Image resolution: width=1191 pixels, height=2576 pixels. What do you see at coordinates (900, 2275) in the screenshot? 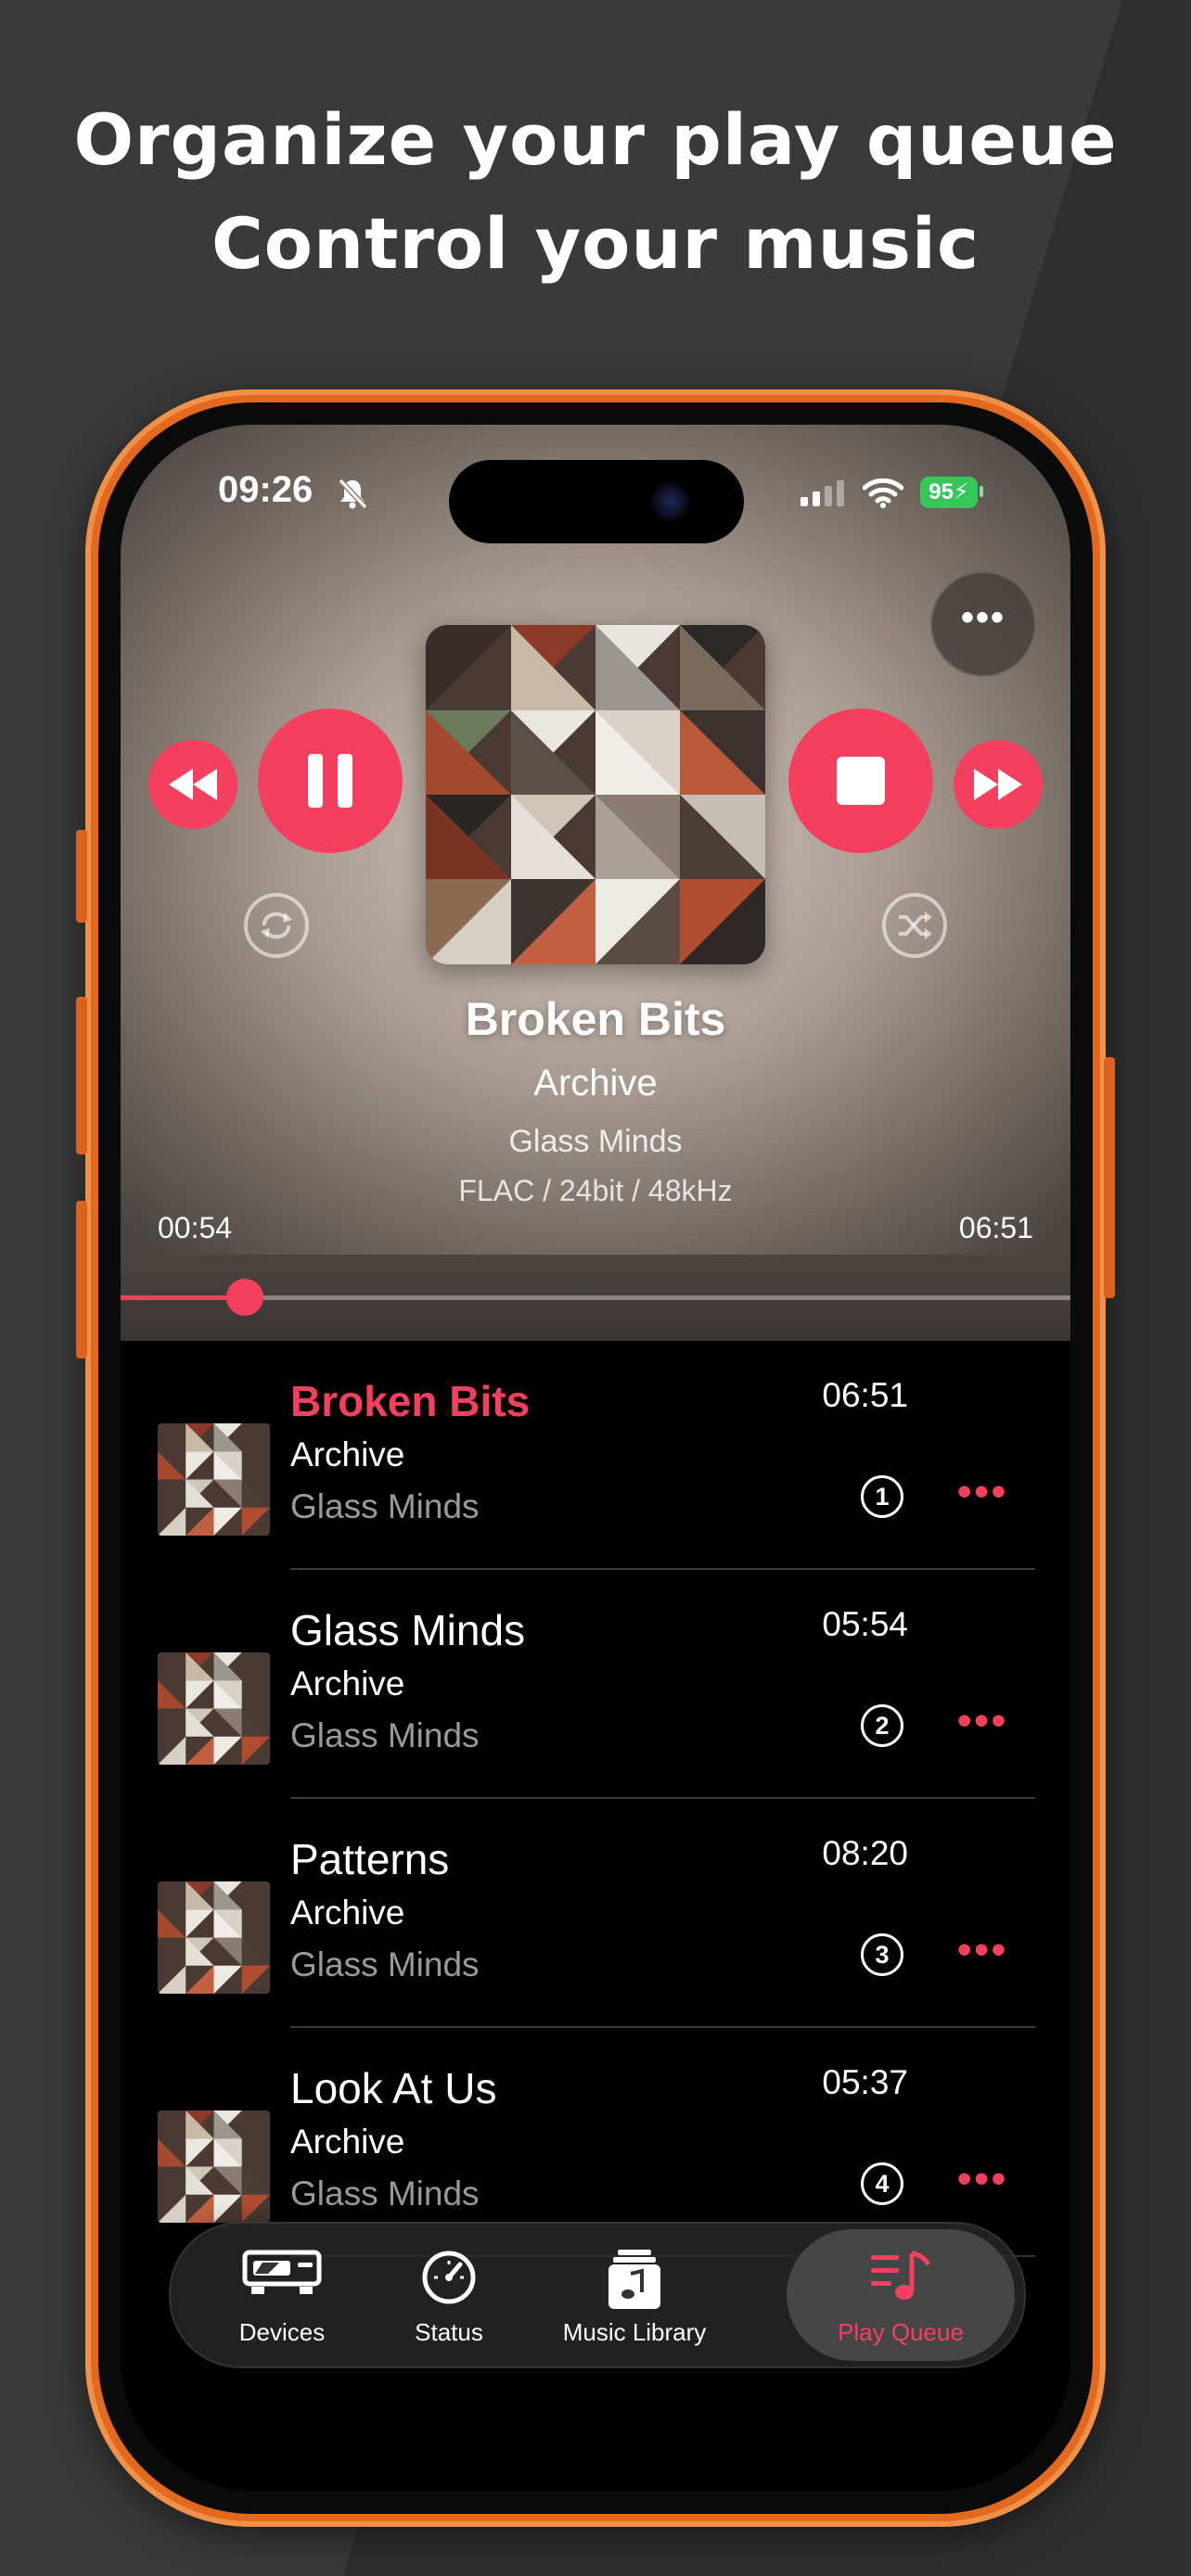
I see `play-queue-icon` at bounding box center [900, 2275].